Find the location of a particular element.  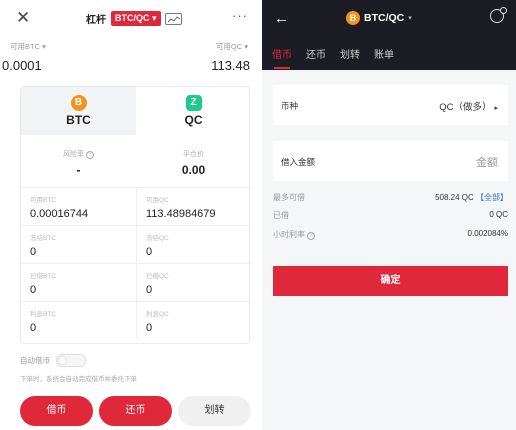

amount-input: 金额 is located at coordinates (487, 162).